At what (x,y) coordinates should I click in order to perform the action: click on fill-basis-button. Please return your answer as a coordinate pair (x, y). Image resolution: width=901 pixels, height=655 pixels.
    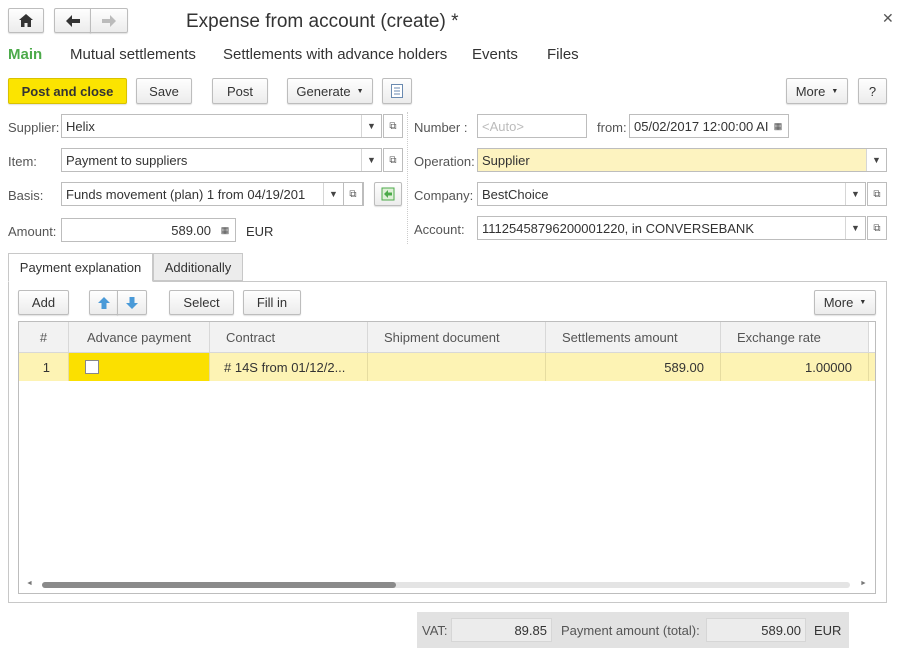
    Looking at the image, I should click on (388, 194).